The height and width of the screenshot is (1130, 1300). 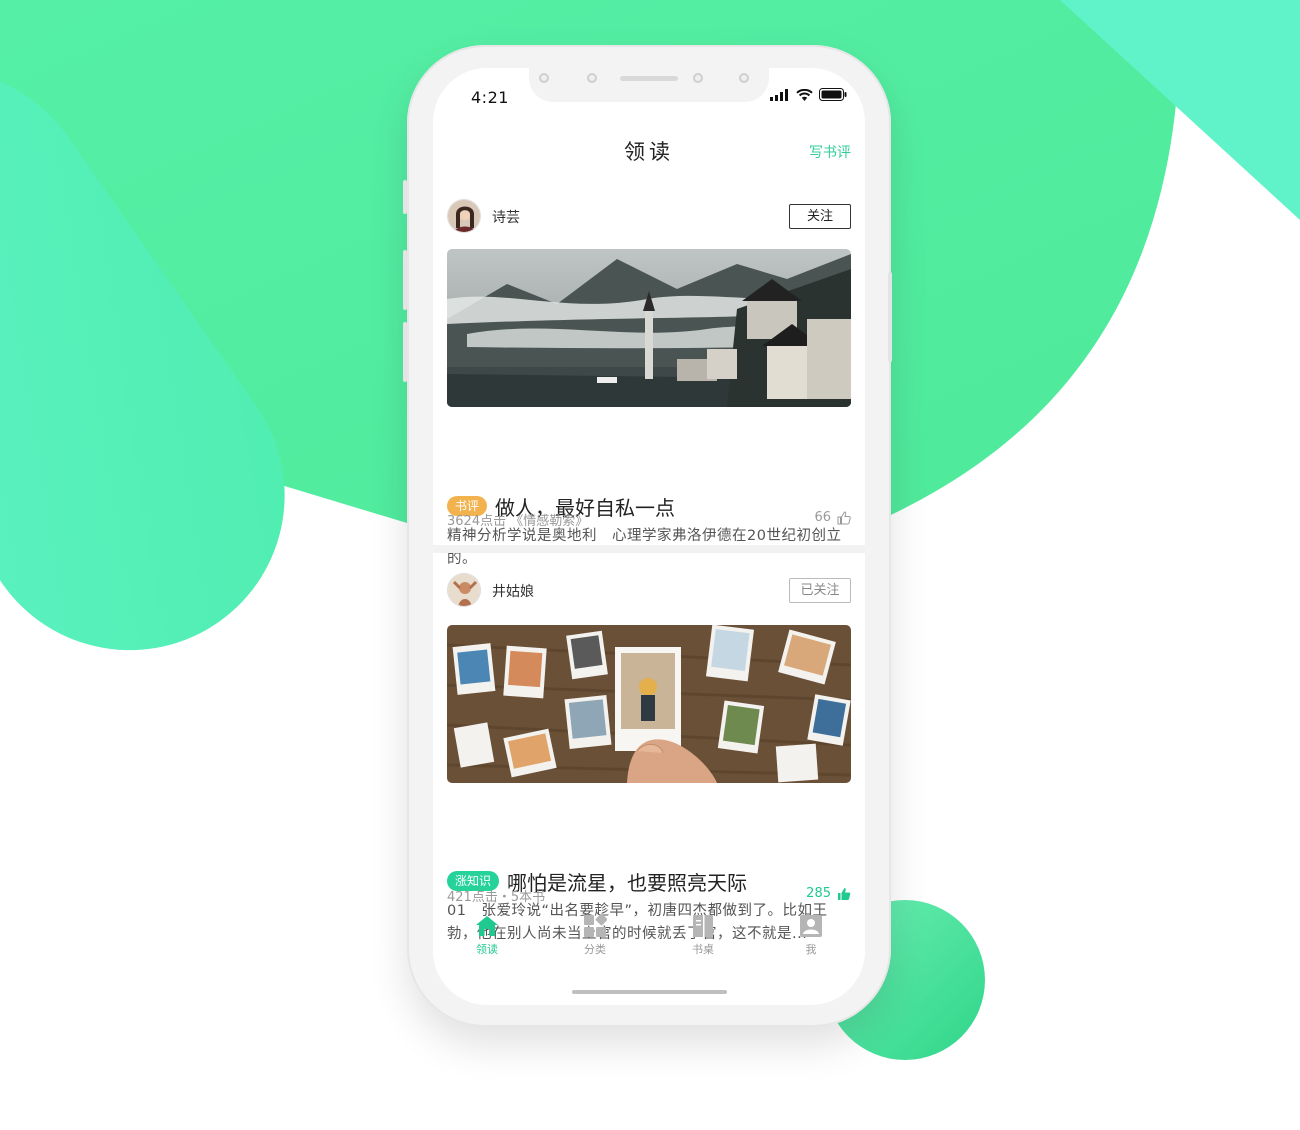 I want to click on status-time: 4:21, so click(x=490, y=97).